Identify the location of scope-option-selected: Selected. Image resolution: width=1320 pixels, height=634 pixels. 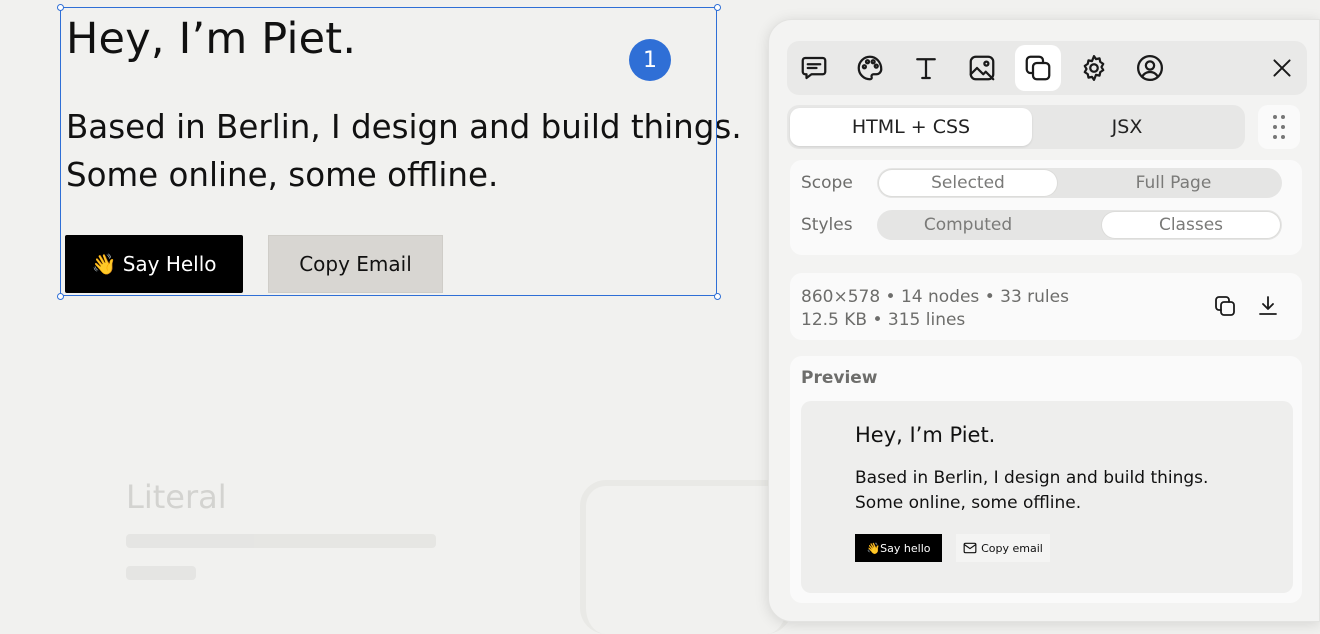
(968, 183).